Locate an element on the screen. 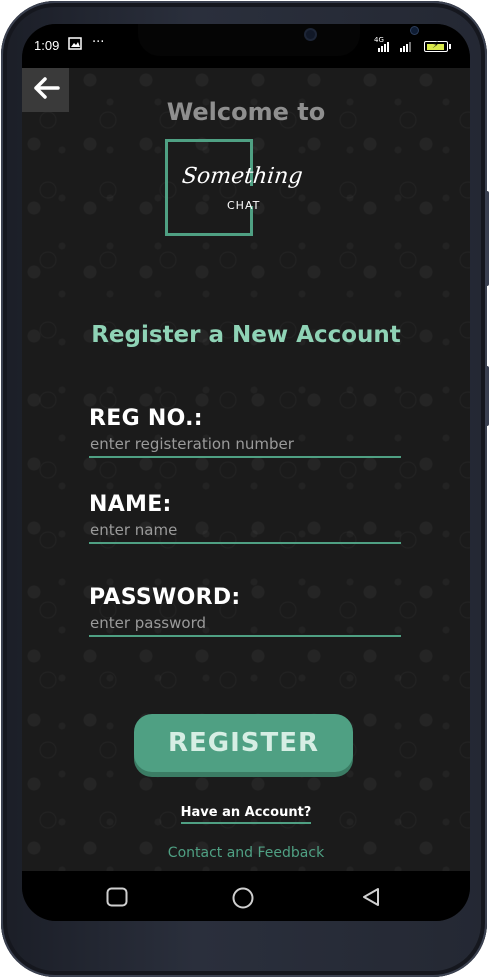 The image size is (490, 980). form-heading: Register a New Account is located at coordinates (246, 335).